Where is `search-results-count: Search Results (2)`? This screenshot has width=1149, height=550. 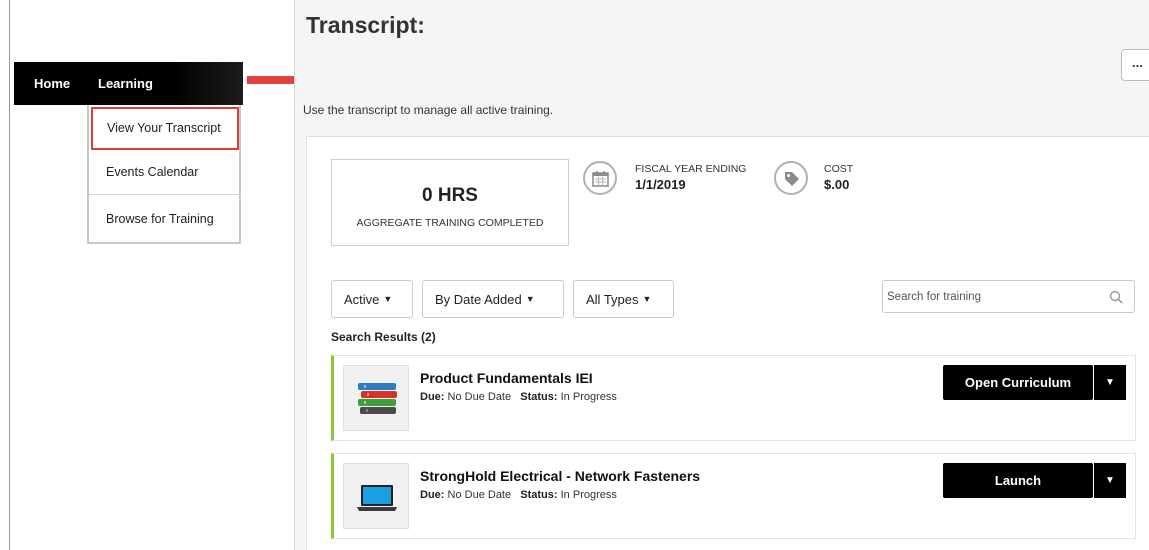
search-results-count: Search Results (2) is located at coordinates (383, 337).